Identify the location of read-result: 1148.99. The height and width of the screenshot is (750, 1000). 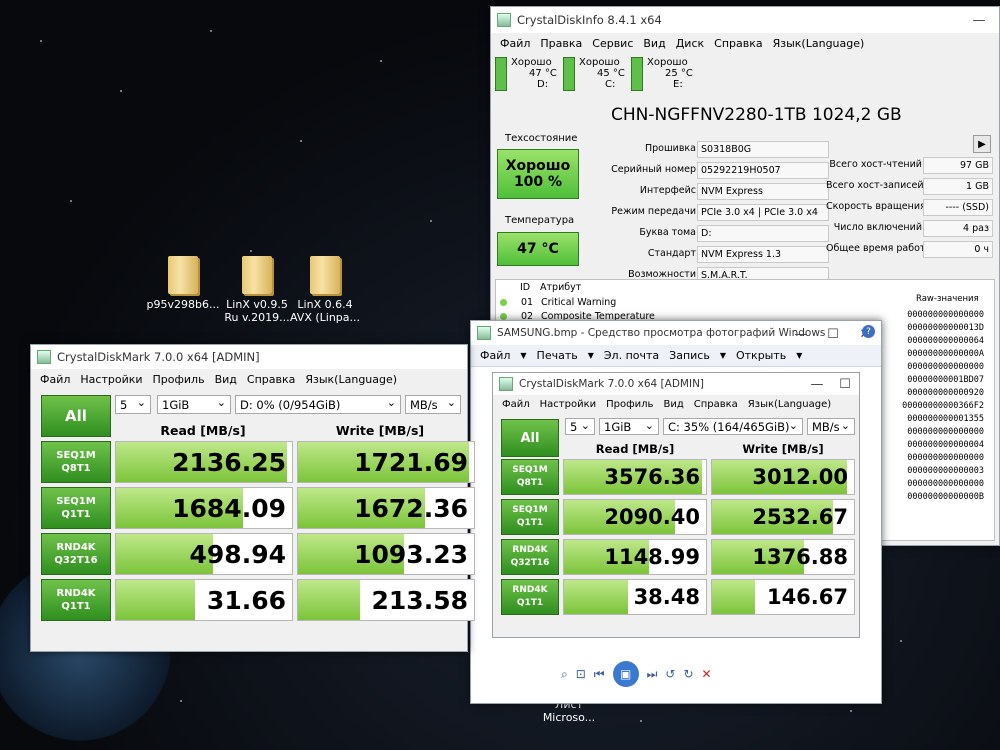
(635, 557).